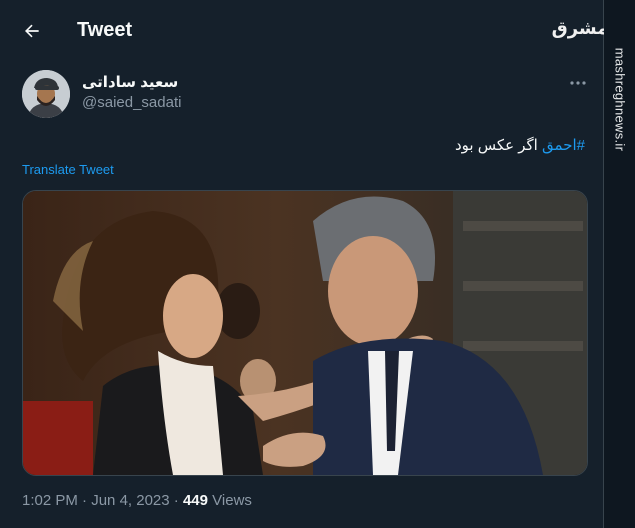 The image size is (635, 528). I want to click on views-label: Views, so click(230, 500).